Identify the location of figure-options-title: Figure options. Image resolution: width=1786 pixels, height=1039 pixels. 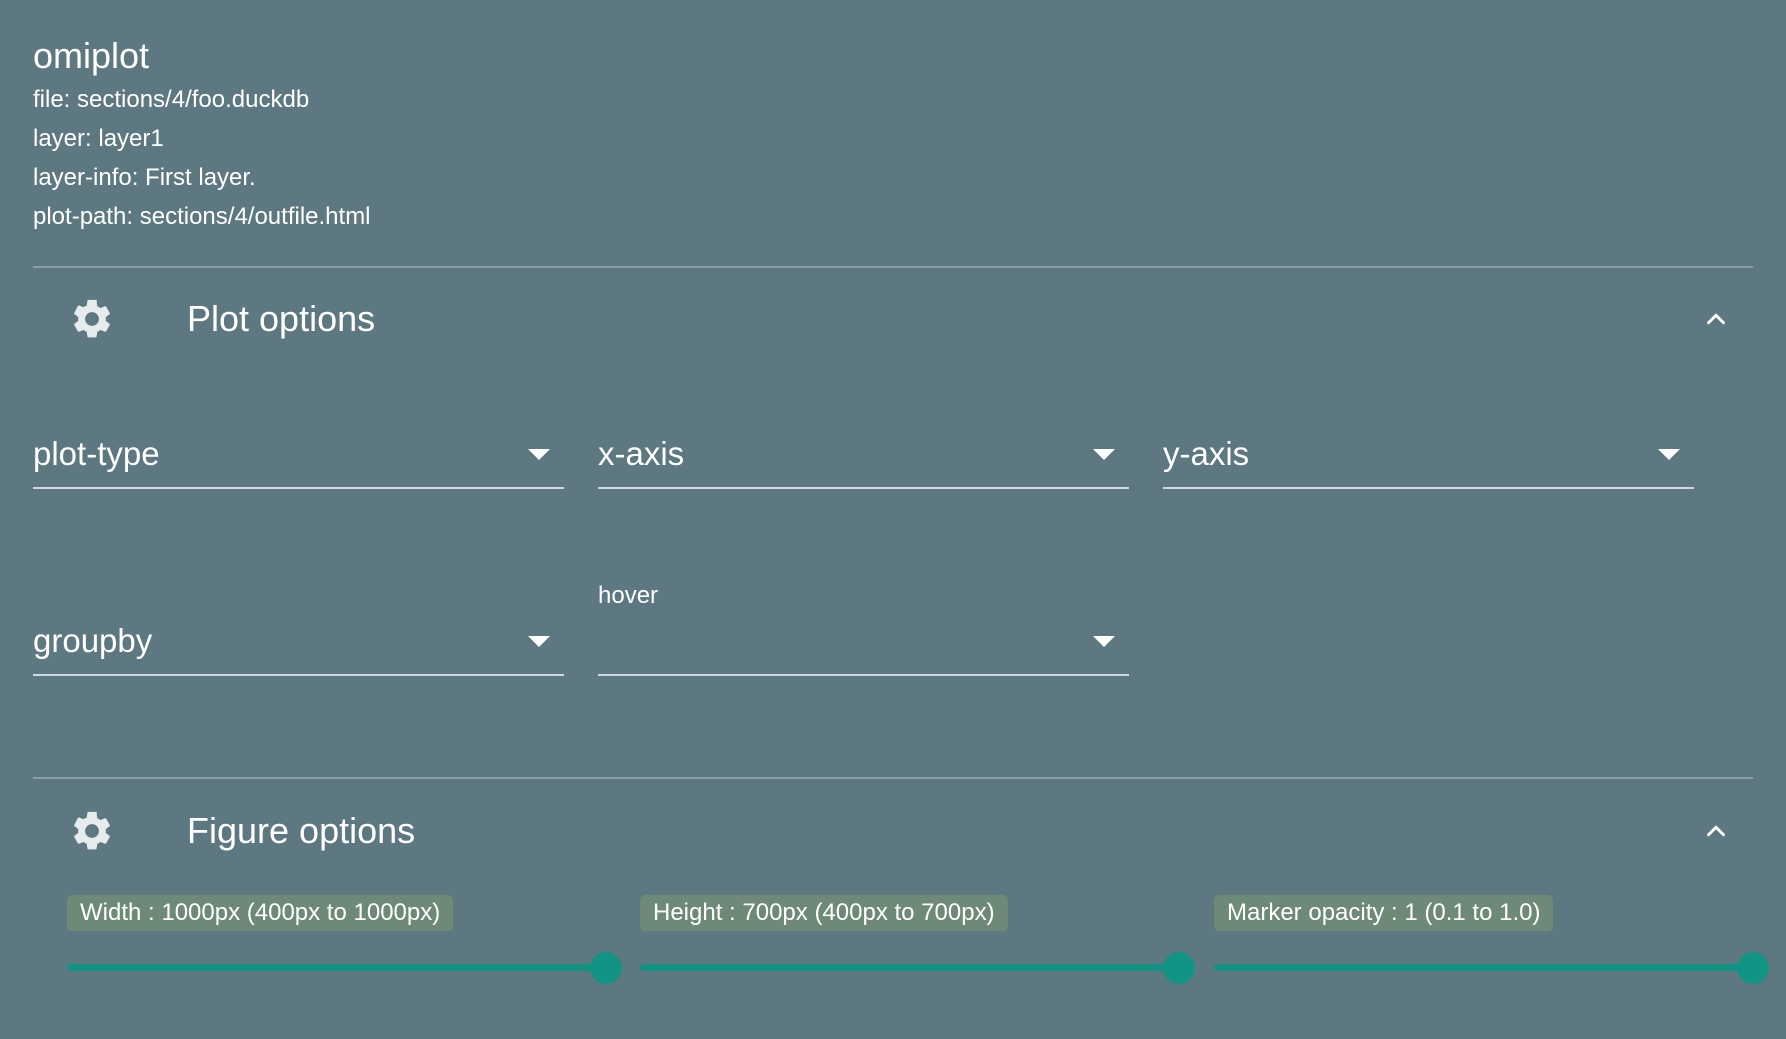
(301, 830).